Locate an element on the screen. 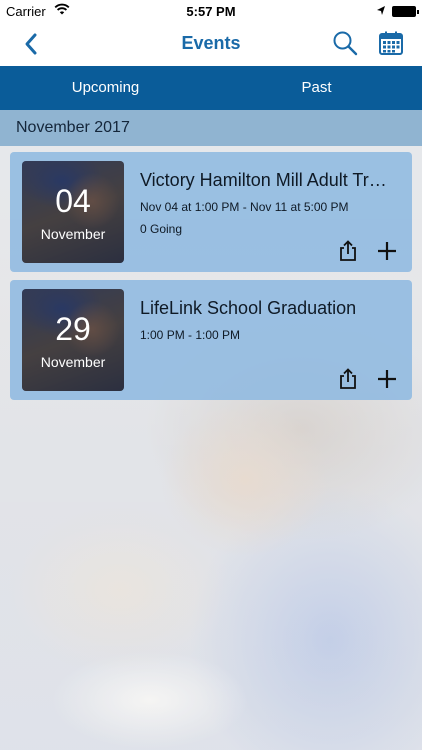 Image resolution: width=422 pixels, height=750 pixels. event-thumbnail: 29 November is located at coordinates (73, 340).